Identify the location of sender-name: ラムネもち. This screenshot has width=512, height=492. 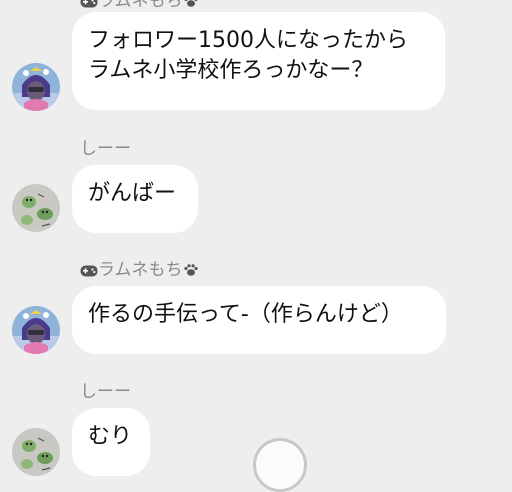
(139, 271).